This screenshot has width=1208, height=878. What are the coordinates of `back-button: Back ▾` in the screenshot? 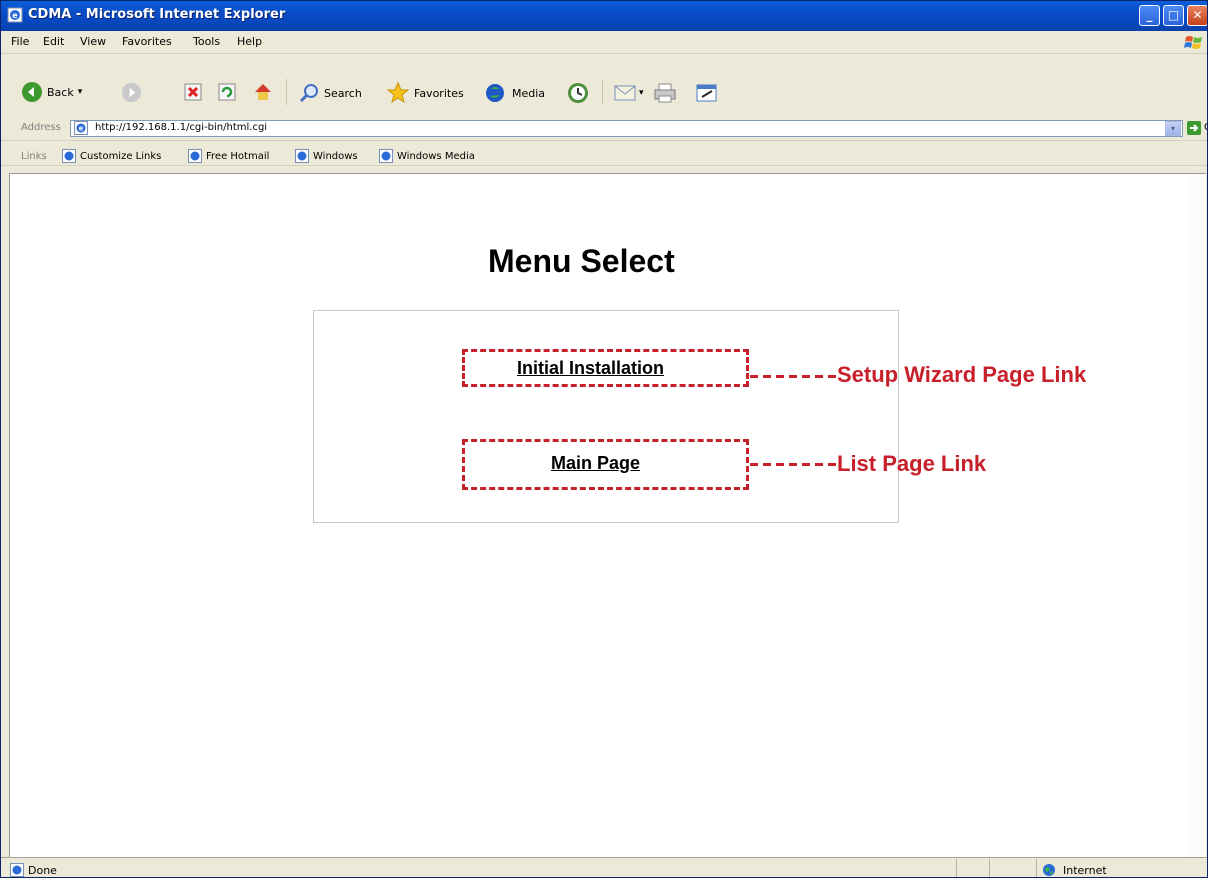 It's located at (51, 92).